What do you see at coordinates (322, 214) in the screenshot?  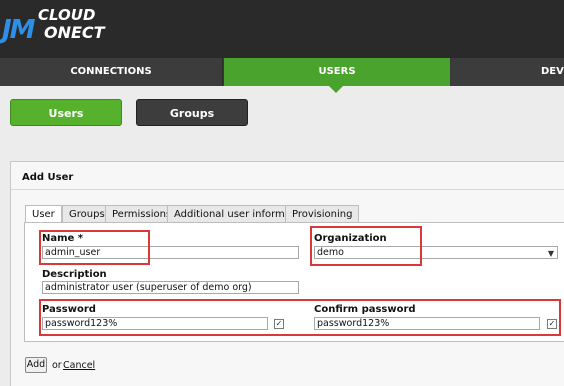 I see `tab-provisioning: Provisioning` at bounding box center [322, 214].